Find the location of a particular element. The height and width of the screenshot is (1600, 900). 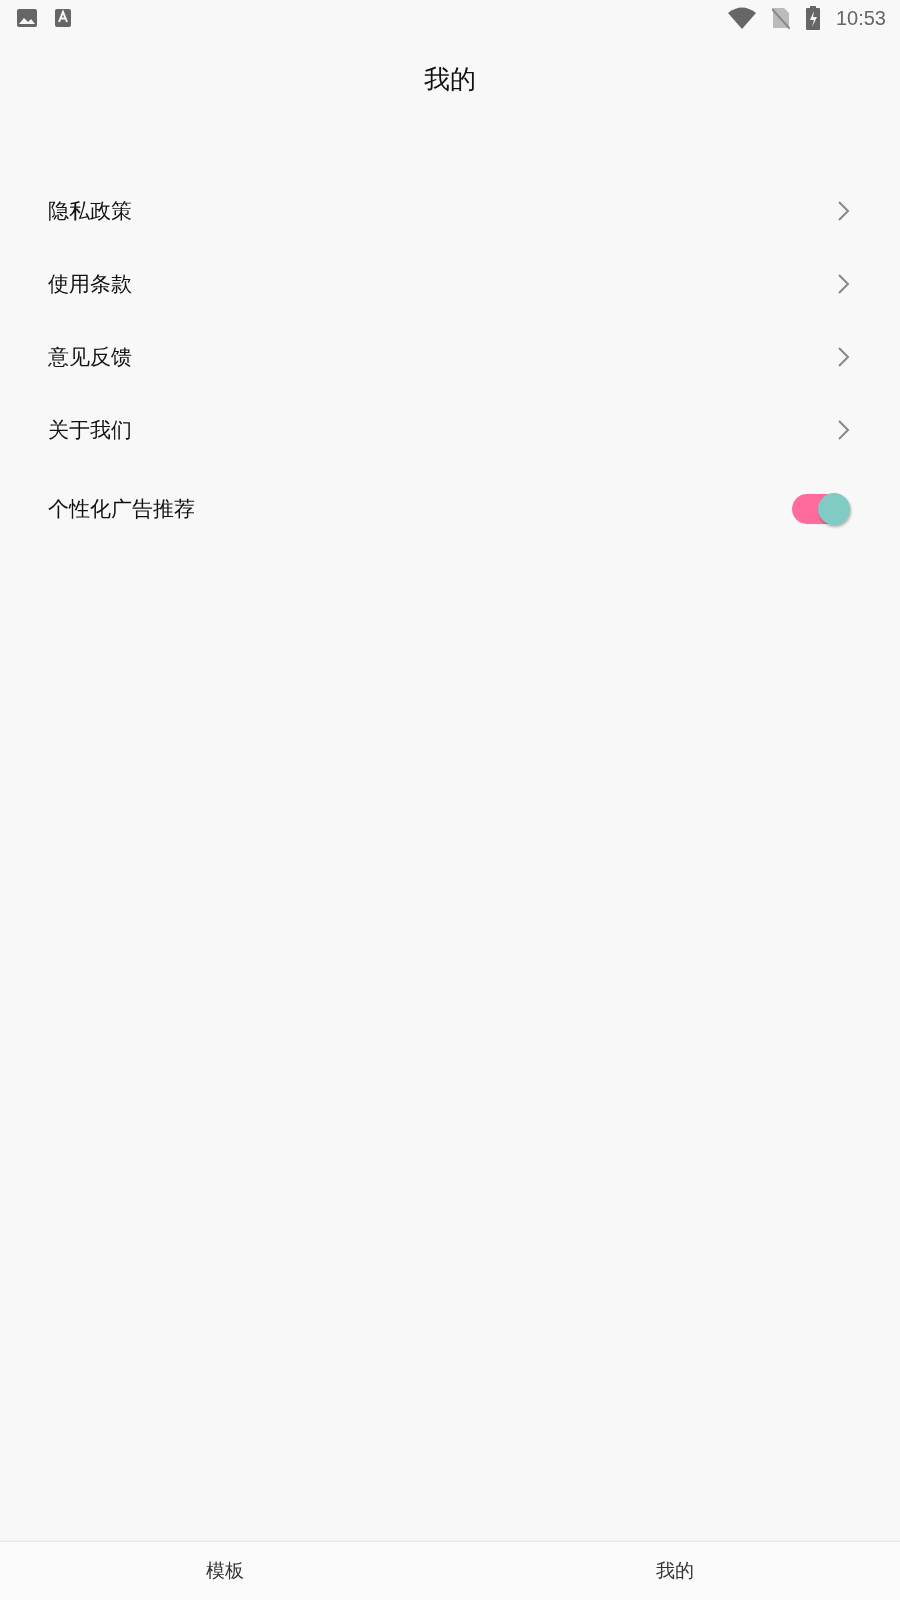

settings-row: 个性化广告推荐 is located at coordinates (450, 509).